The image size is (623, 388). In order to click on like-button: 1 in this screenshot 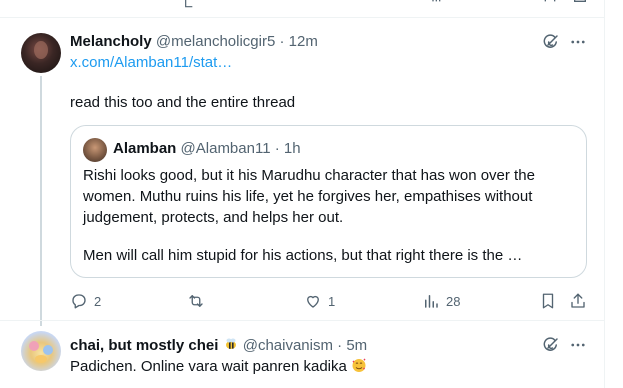, I will do `click(319, 301)`.